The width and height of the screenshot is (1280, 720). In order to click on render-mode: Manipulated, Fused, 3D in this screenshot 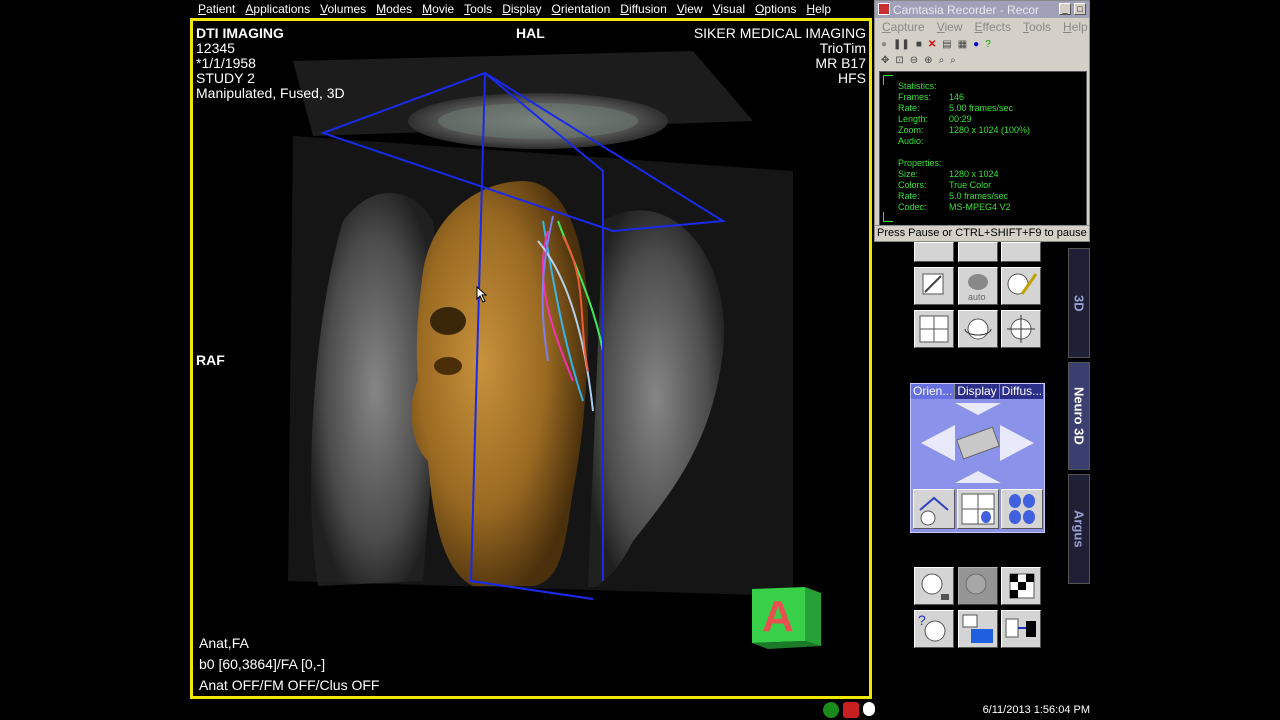, I will do `click(270, 93)`.